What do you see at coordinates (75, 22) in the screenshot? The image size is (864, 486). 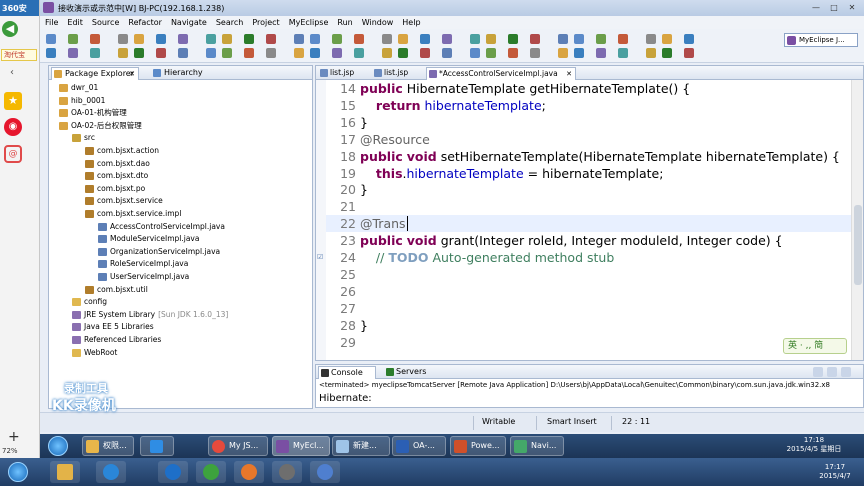 I see `menu-item-edit: Edit` at bounding box center [75, 22].